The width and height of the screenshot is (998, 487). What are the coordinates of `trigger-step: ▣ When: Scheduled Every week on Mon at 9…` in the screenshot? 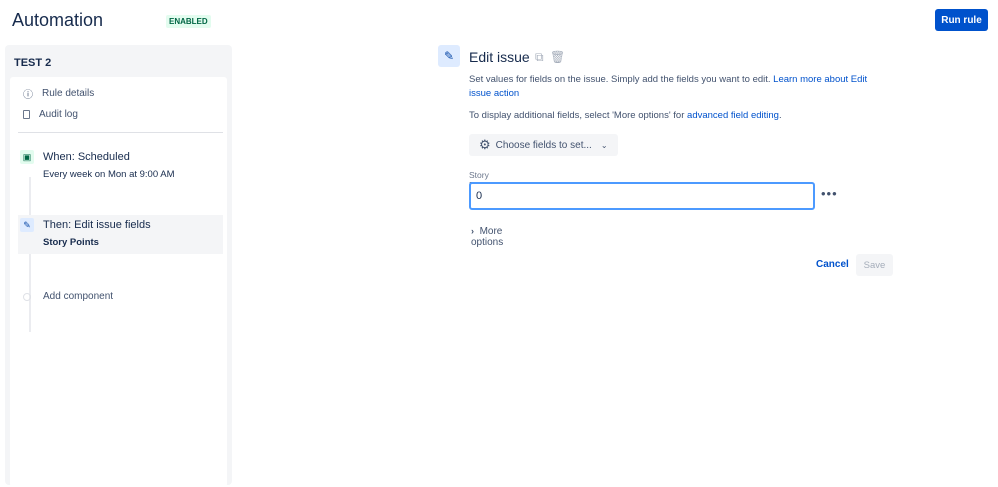 It's located at (120, 167).